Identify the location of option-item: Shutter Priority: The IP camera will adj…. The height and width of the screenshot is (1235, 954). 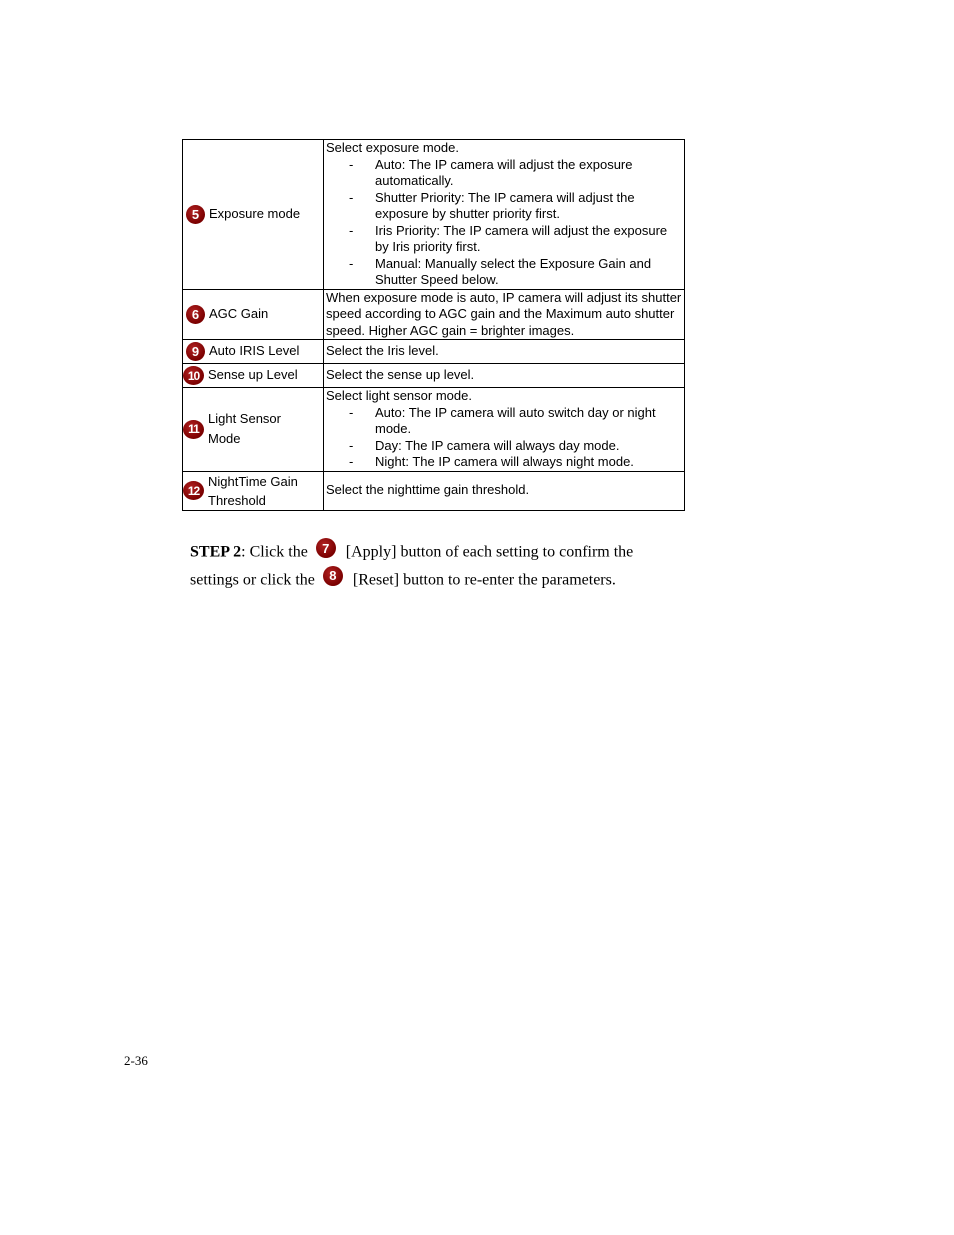
(504, 206).